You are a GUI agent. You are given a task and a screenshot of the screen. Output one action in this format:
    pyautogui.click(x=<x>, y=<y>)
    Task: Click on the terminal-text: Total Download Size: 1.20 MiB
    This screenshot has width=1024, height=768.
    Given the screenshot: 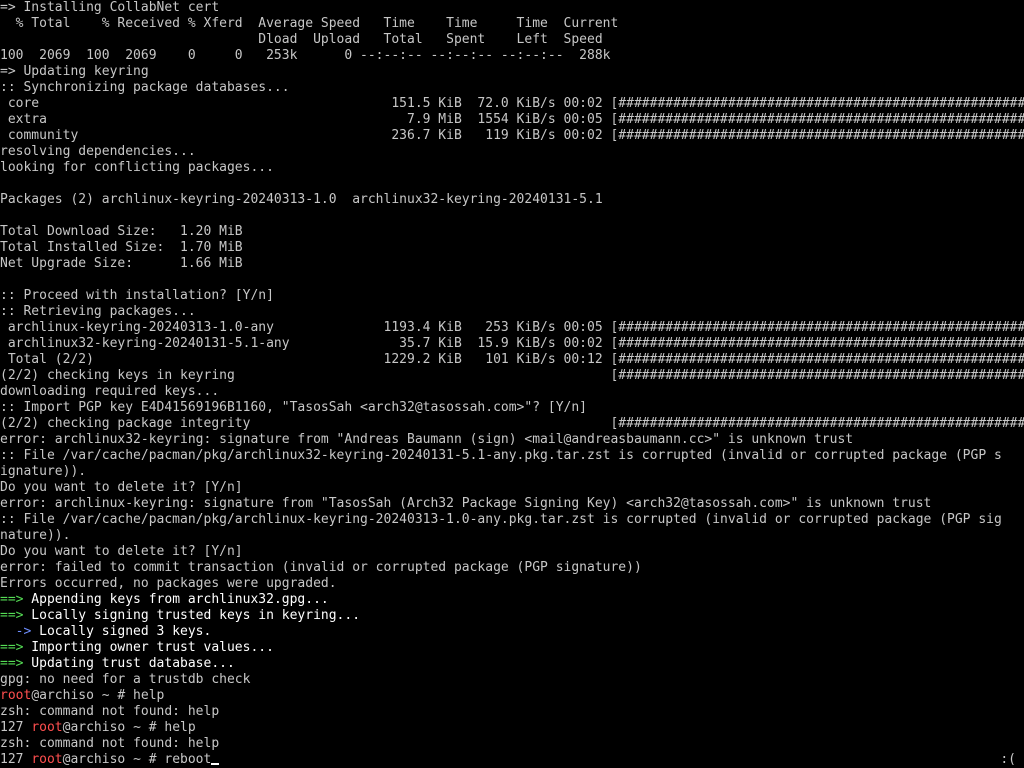 What is the action you would take?
    pyautogui.click(x=121, y=231)
    